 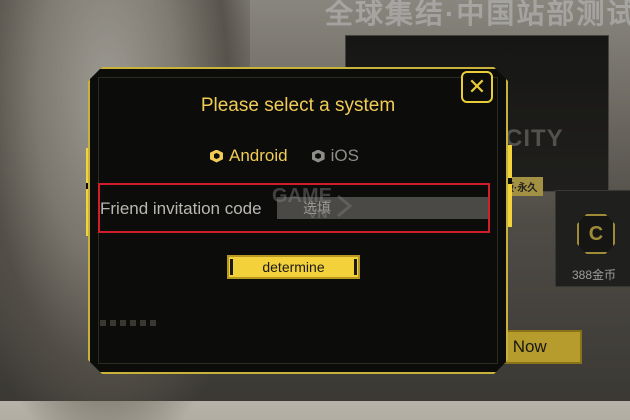 What do you see at coordinates (258, 155) in the screenshot?
I see `system-option-label: Android` at bounding box center [258, 155].